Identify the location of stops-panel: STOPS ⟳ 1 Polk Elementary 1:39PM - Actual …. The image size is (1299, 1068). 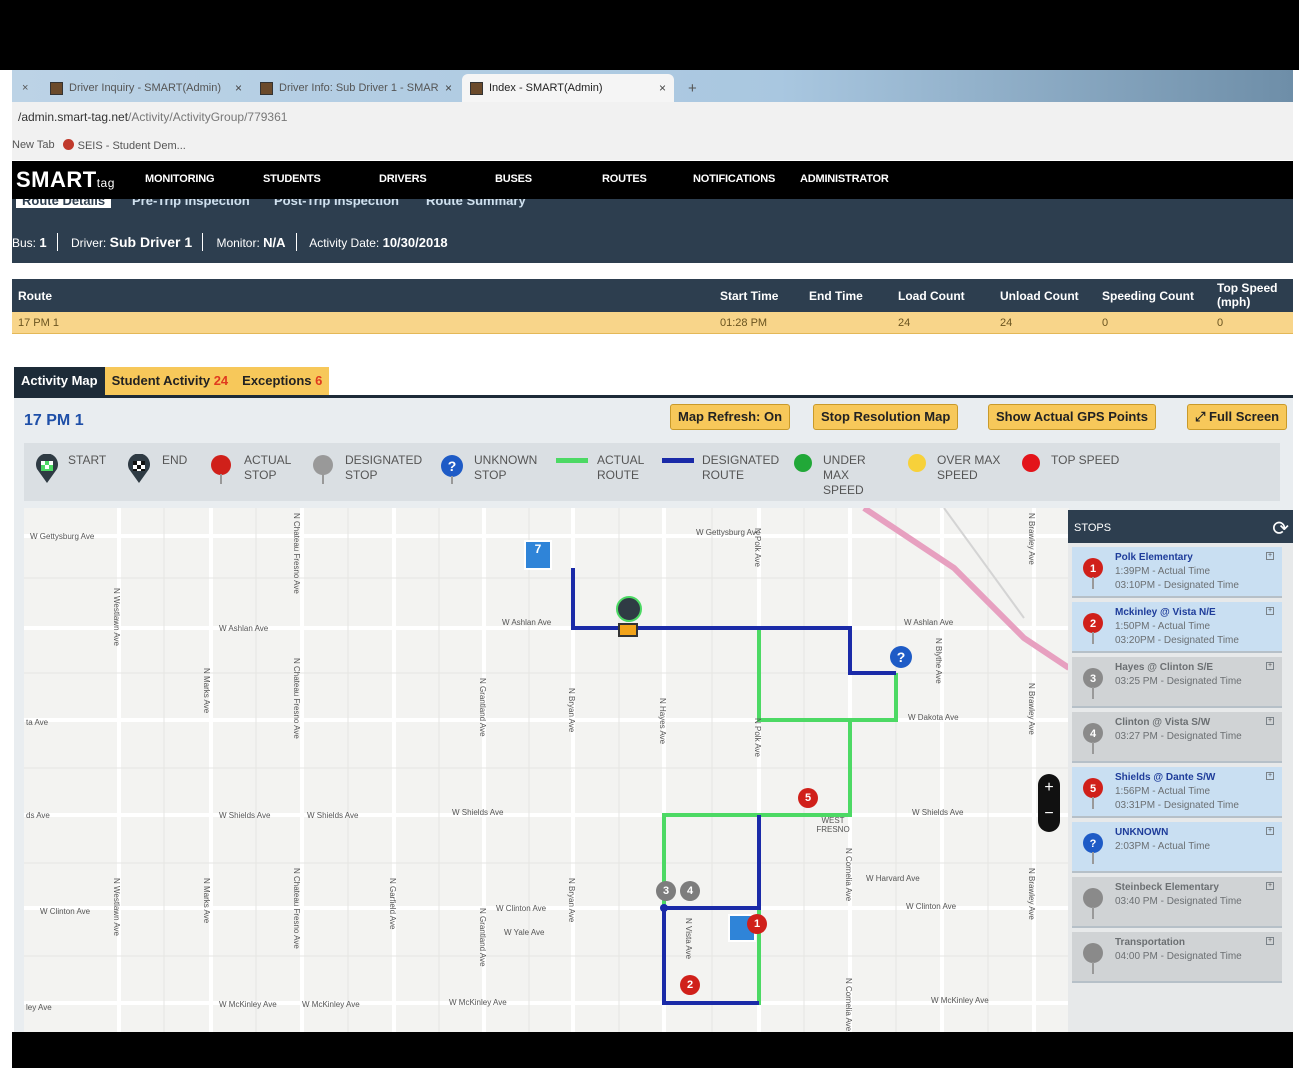
(1180, 771).